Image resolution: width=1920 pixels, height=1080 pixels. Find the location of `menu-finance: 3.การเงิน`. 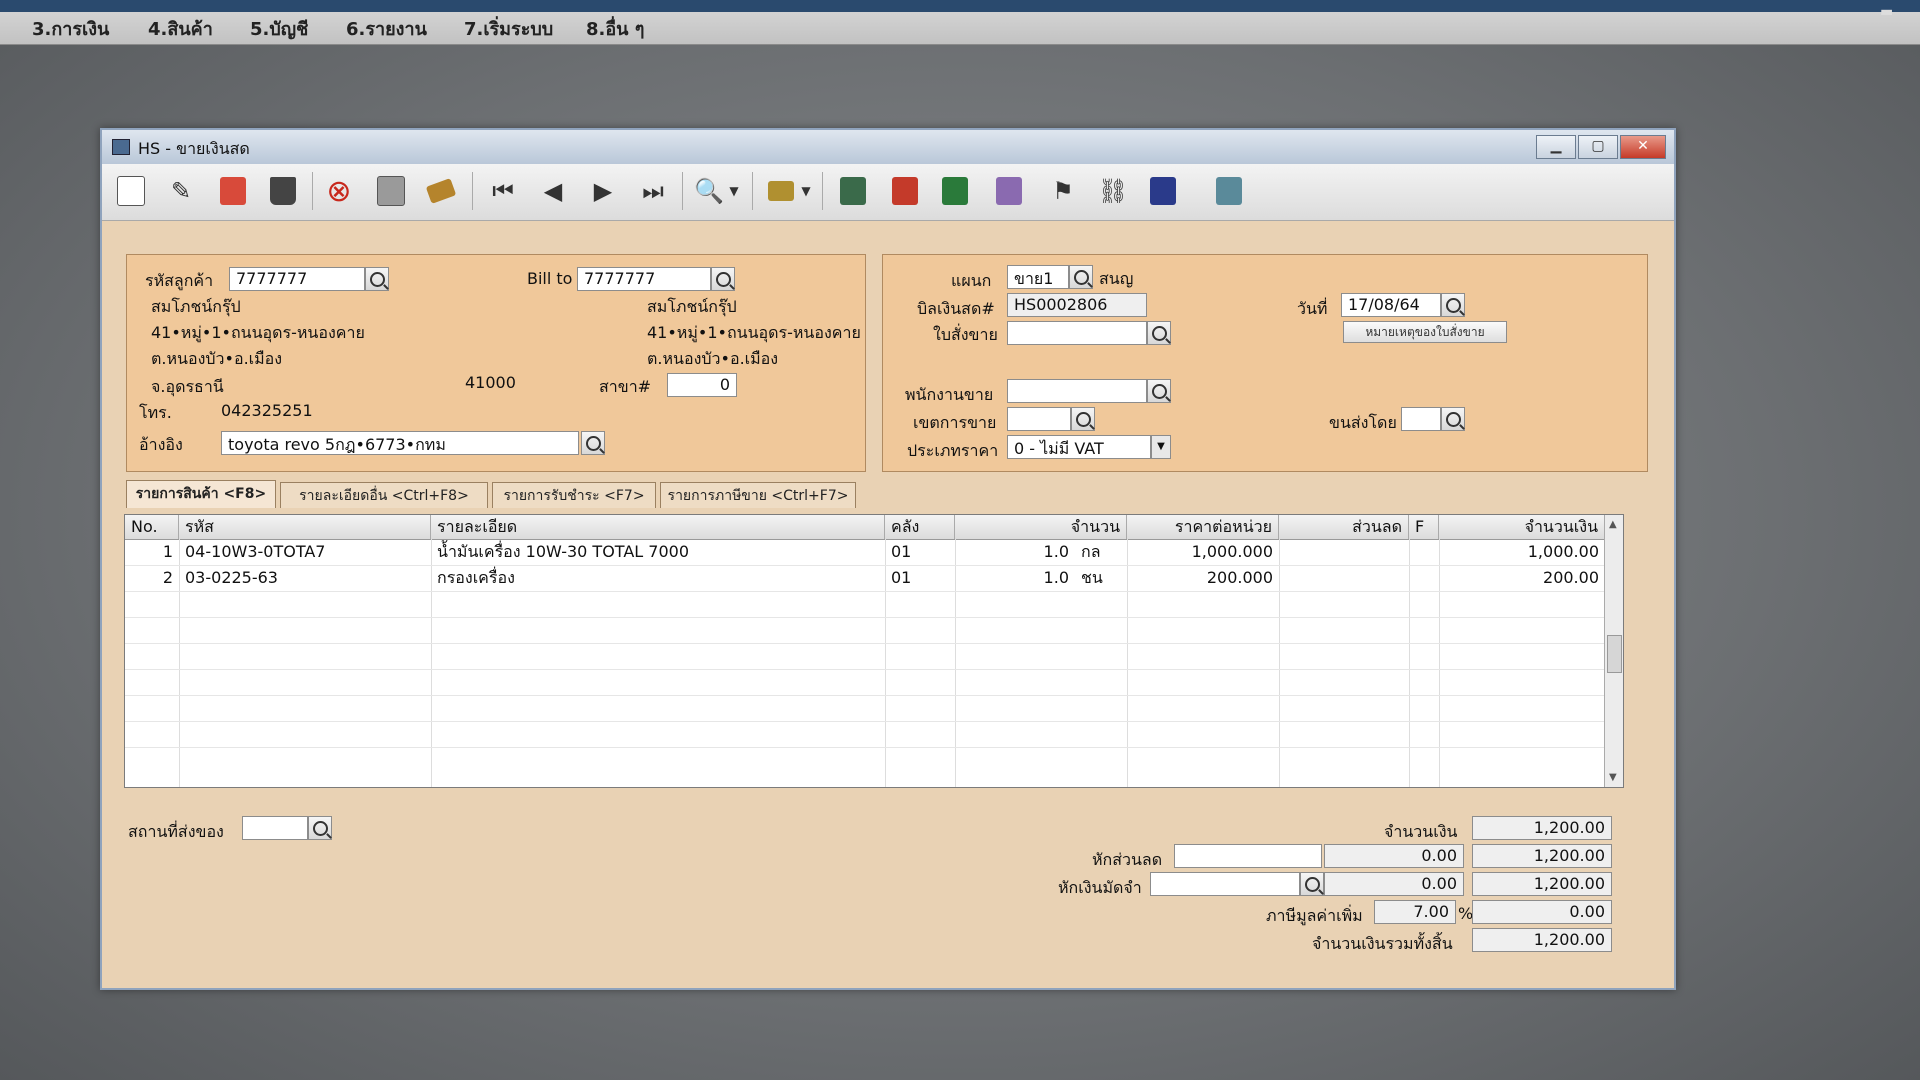

menu-finance: 3.การเงิน is located at coordinates (70, 28).